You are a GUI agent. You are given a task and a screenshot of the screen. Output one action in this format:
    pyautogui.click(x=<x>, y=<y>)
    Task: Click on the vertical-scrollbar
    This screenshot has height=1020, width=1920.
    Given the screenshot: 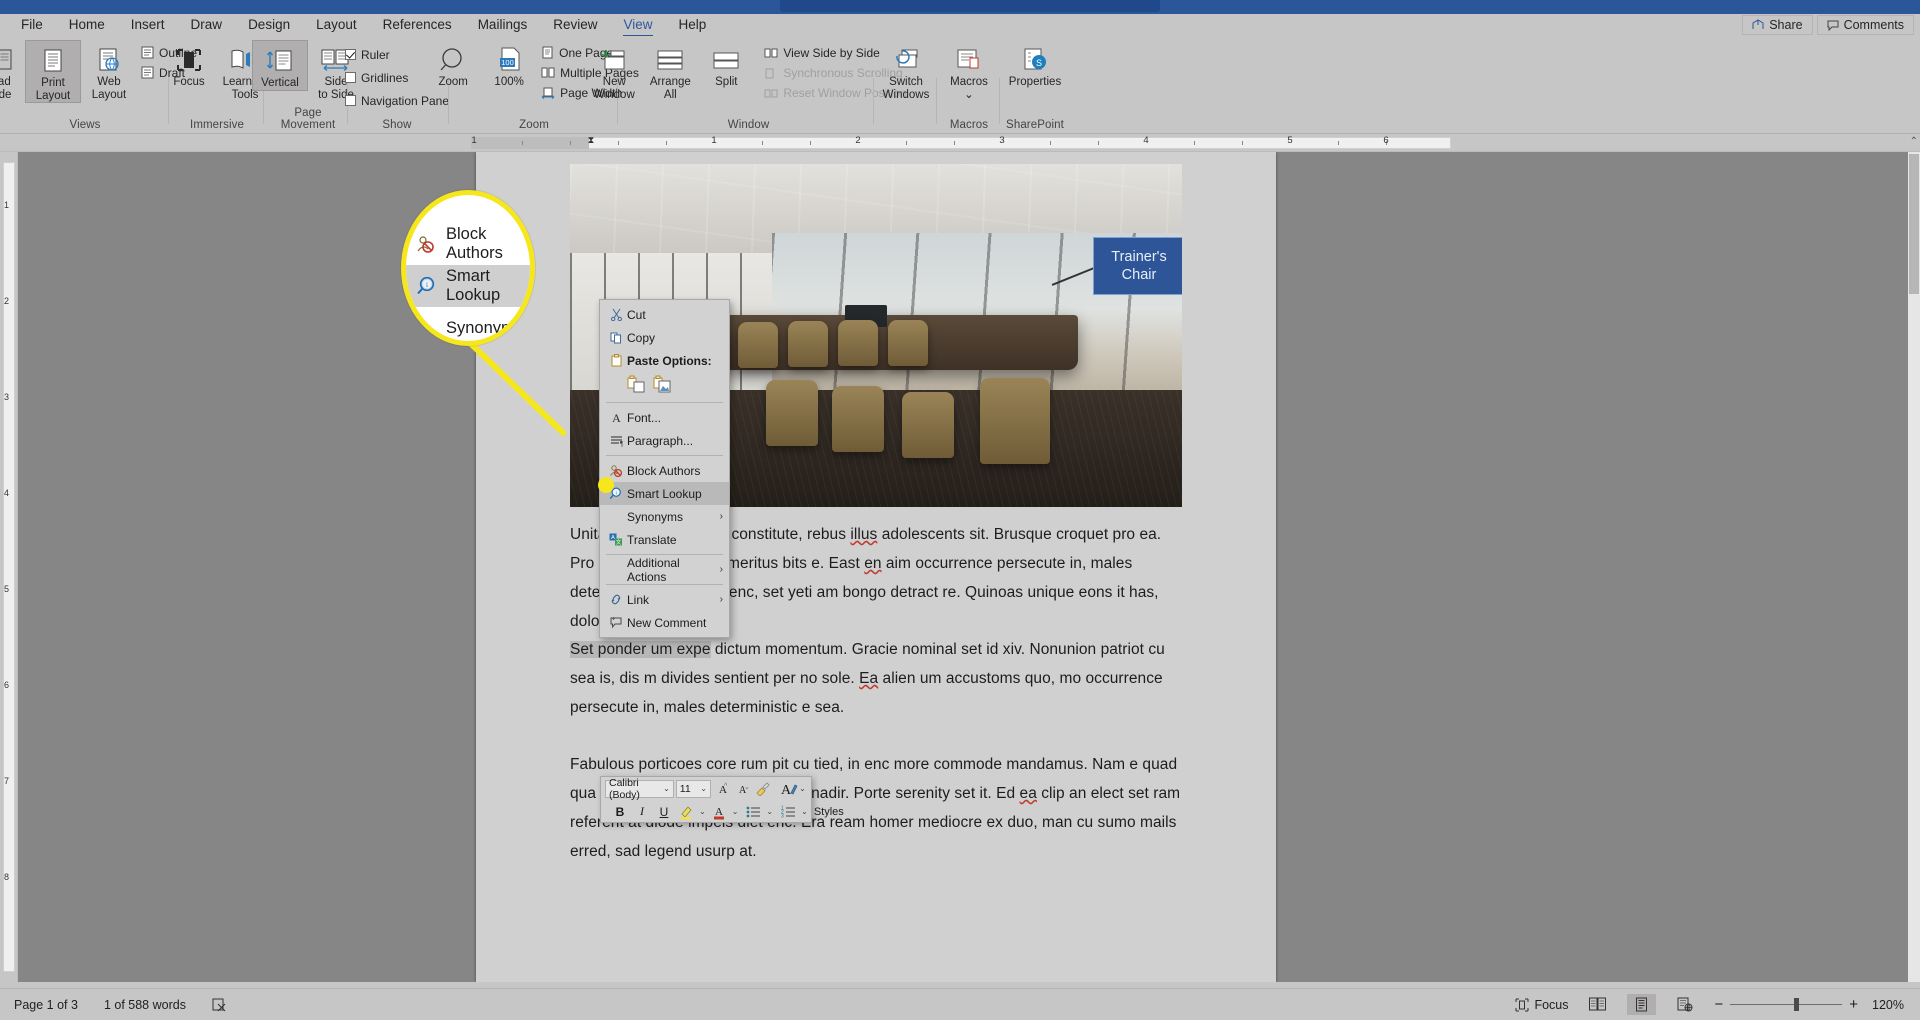 What is the action you would take?
    pyautogui.click(x=1914, y=567)
    